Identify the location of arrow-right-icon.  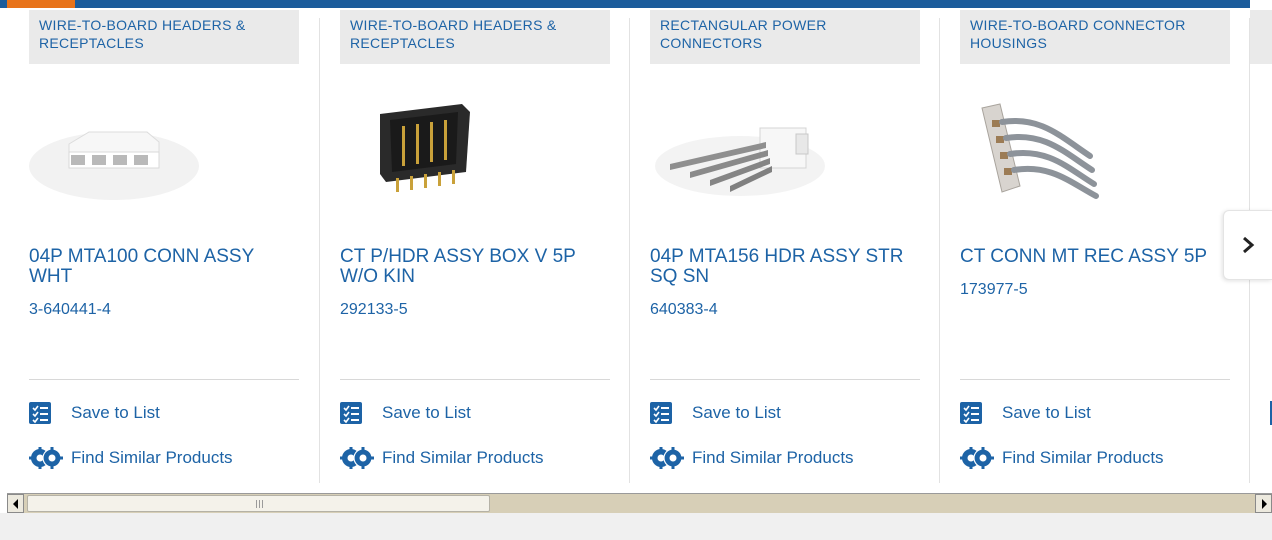
(1264, 503).